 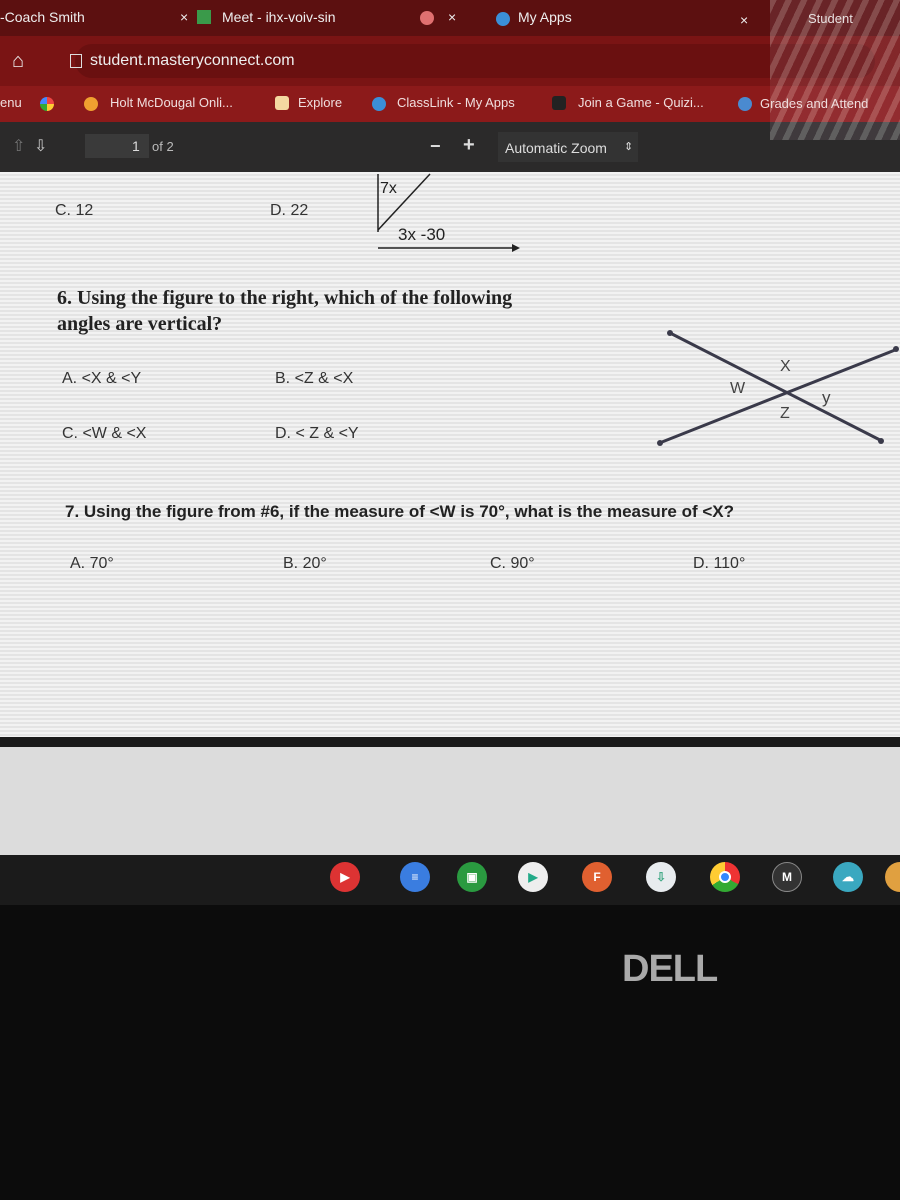 What do you see at coordinates (136, 146) in the screenshot?
I see `page-number: 1` at bounding box center [136, 146].